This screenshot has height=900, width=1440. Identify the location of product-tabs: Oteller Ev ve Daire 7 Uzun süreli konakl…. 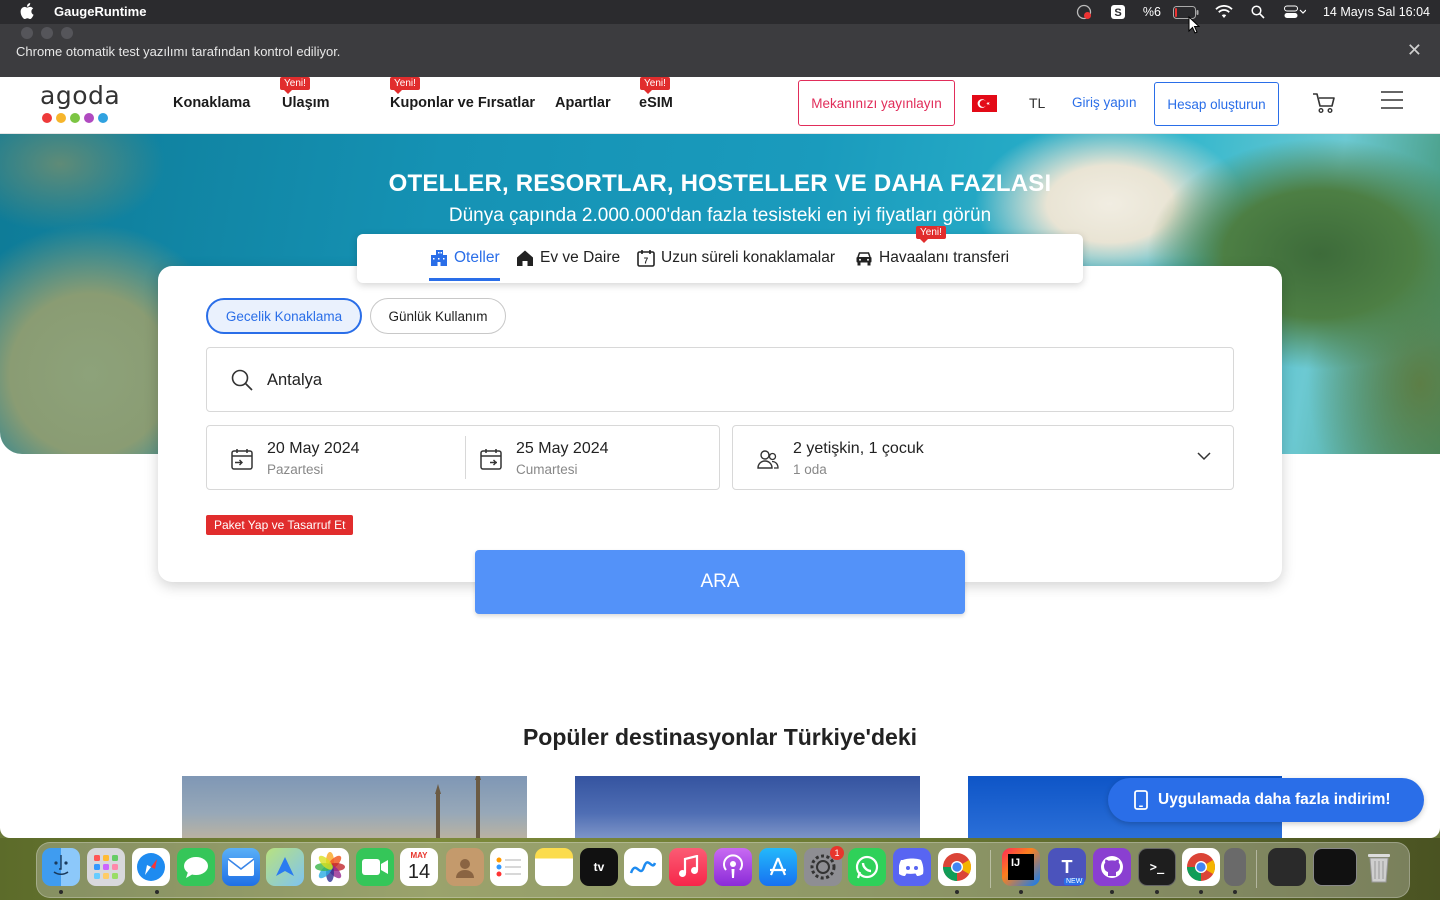
(720, 254).